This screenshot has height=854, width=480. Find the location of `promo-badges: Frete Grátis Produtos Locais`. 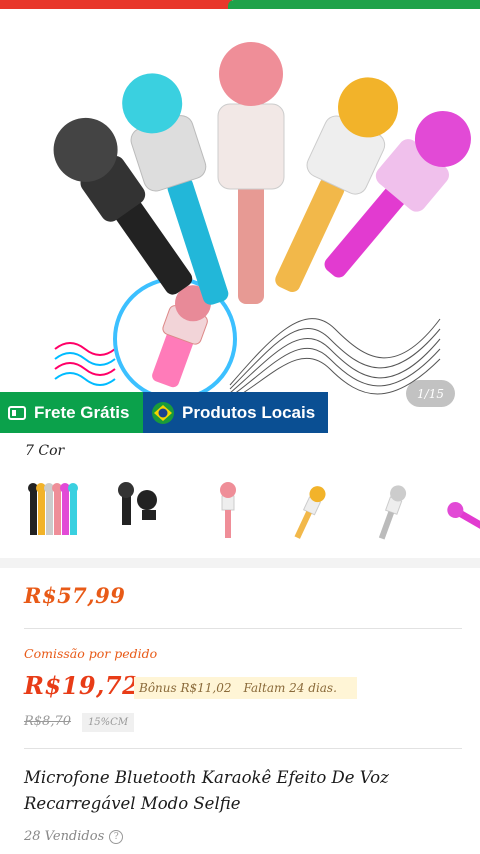

promo-badges: Frete Grátis Produtos Locais is located at coordinates (164, 412).